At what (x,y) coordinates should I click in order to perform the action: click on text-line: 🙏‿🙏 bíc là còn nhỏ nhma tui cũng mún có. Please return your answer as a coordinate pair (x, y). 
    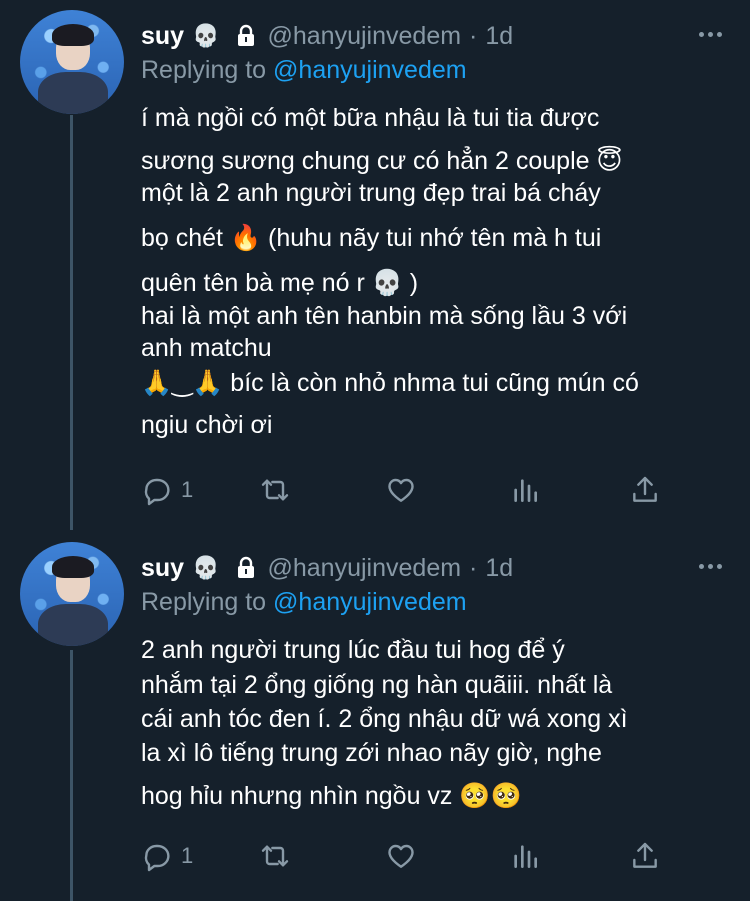
    Looking at the image, I should click on (390, 383).